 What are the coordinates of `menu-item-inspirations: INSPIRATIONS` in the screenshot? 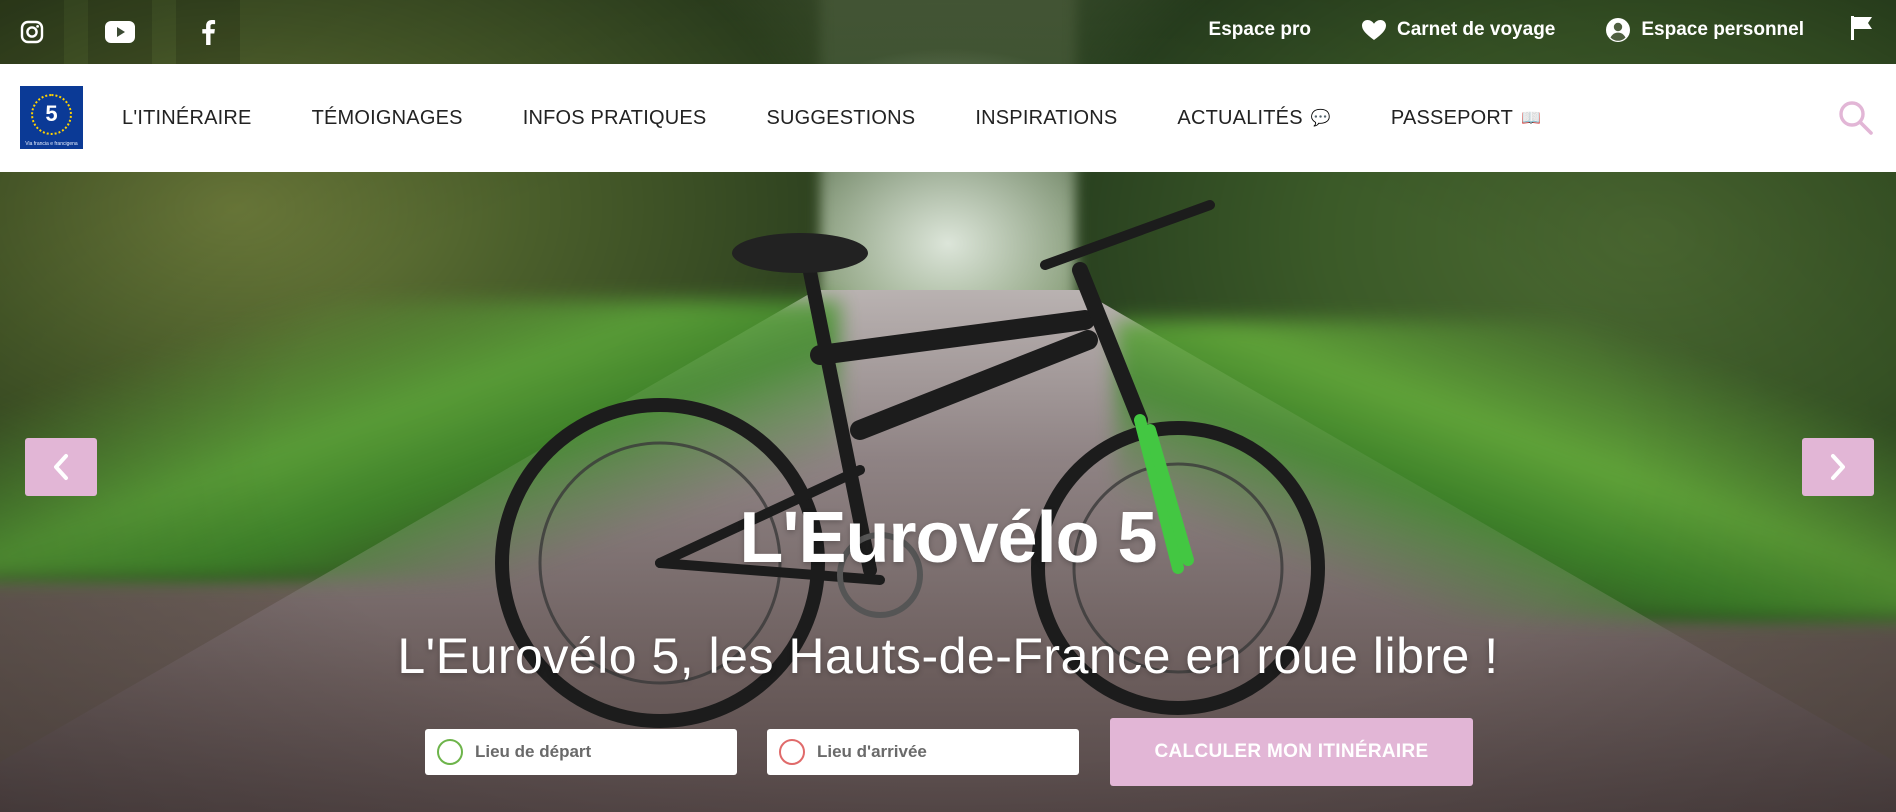 It's located at (1046, 118).